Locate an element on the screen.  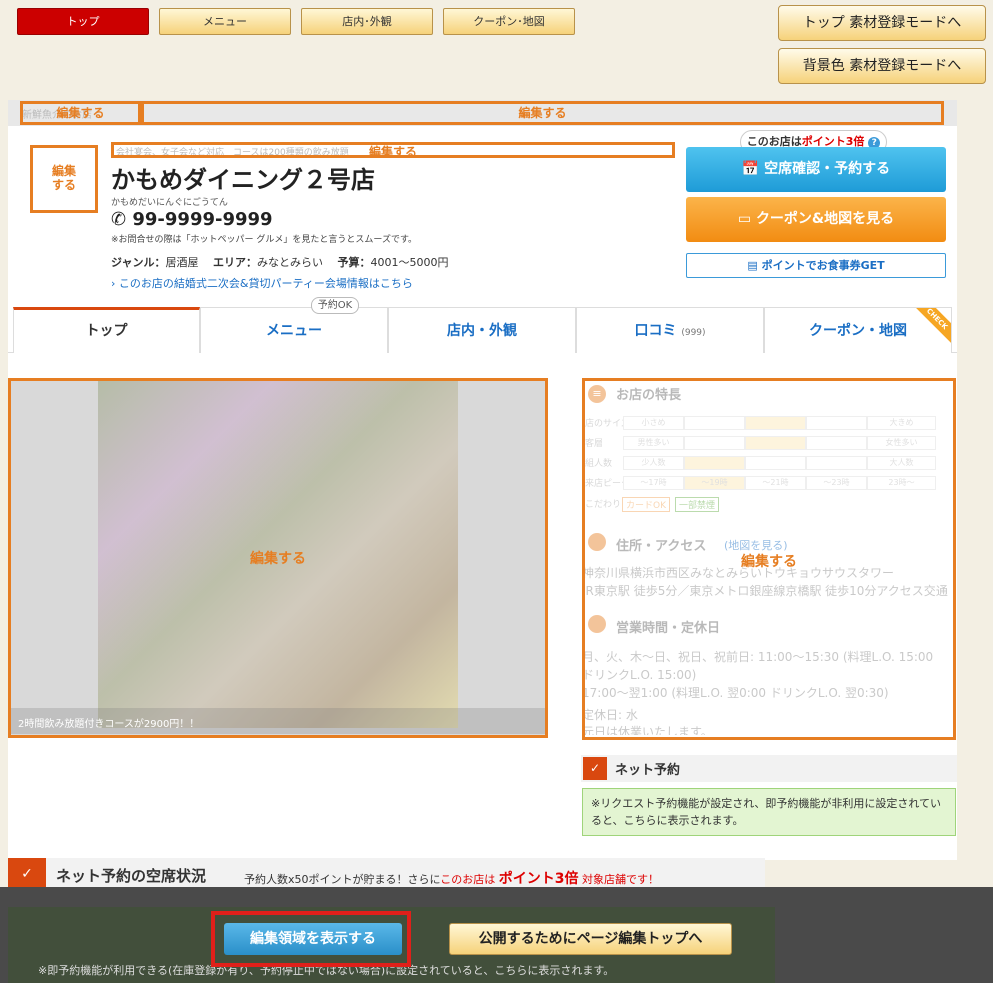
calendar-icon: ✓ is located at coordinates (27, 874).